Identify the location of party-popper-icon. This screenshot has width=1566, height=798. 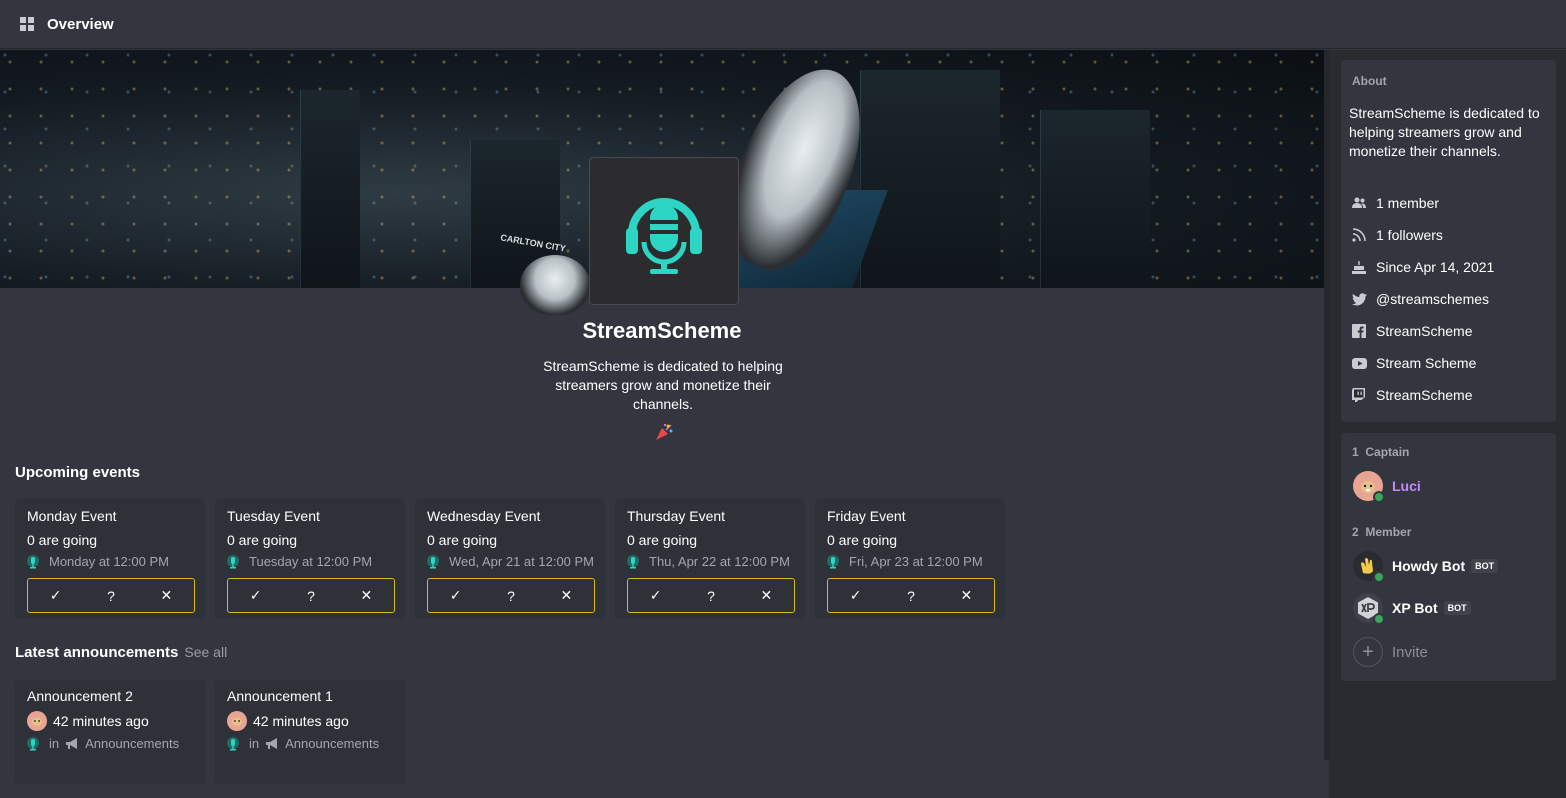
(664, 432).